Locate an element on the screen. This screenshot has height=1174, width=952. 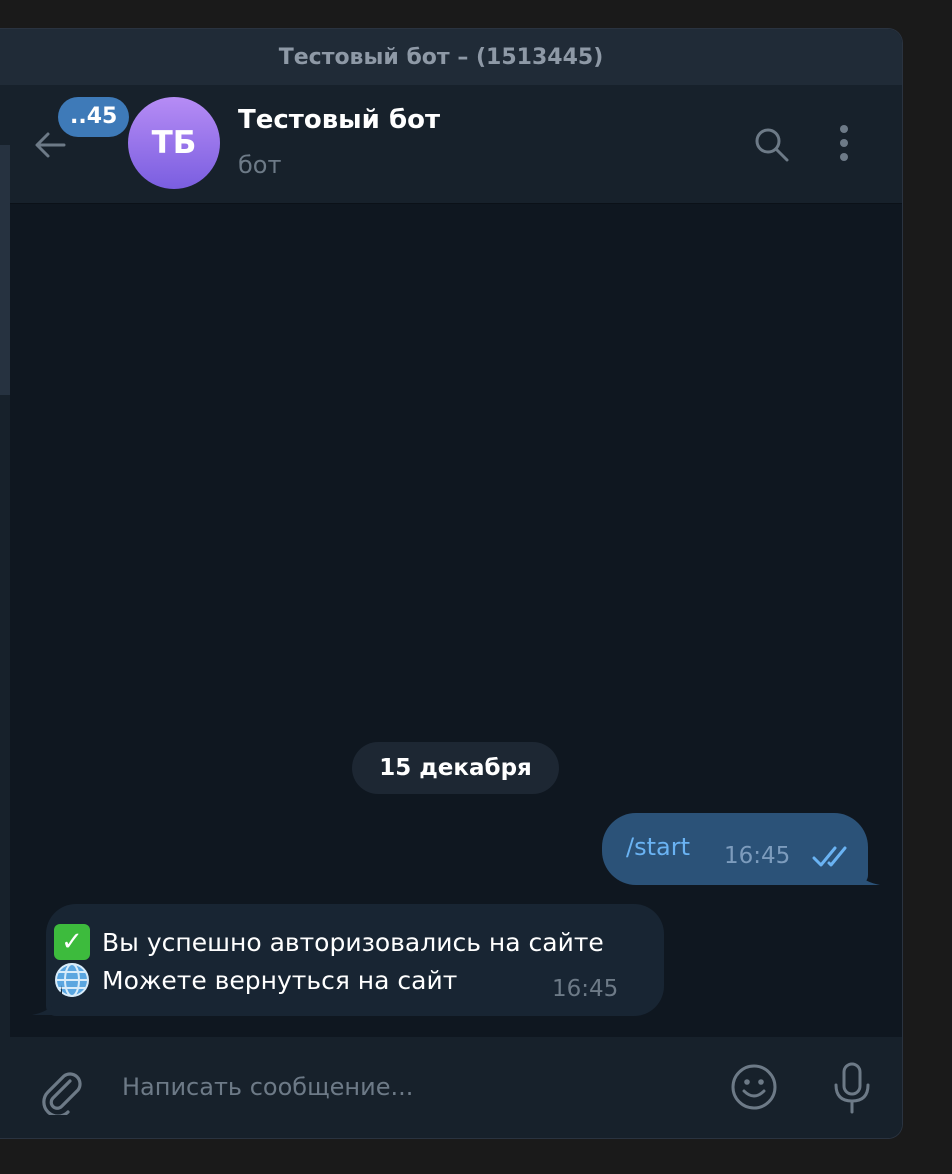
emoji-button is located at coordinates (754, 1087).